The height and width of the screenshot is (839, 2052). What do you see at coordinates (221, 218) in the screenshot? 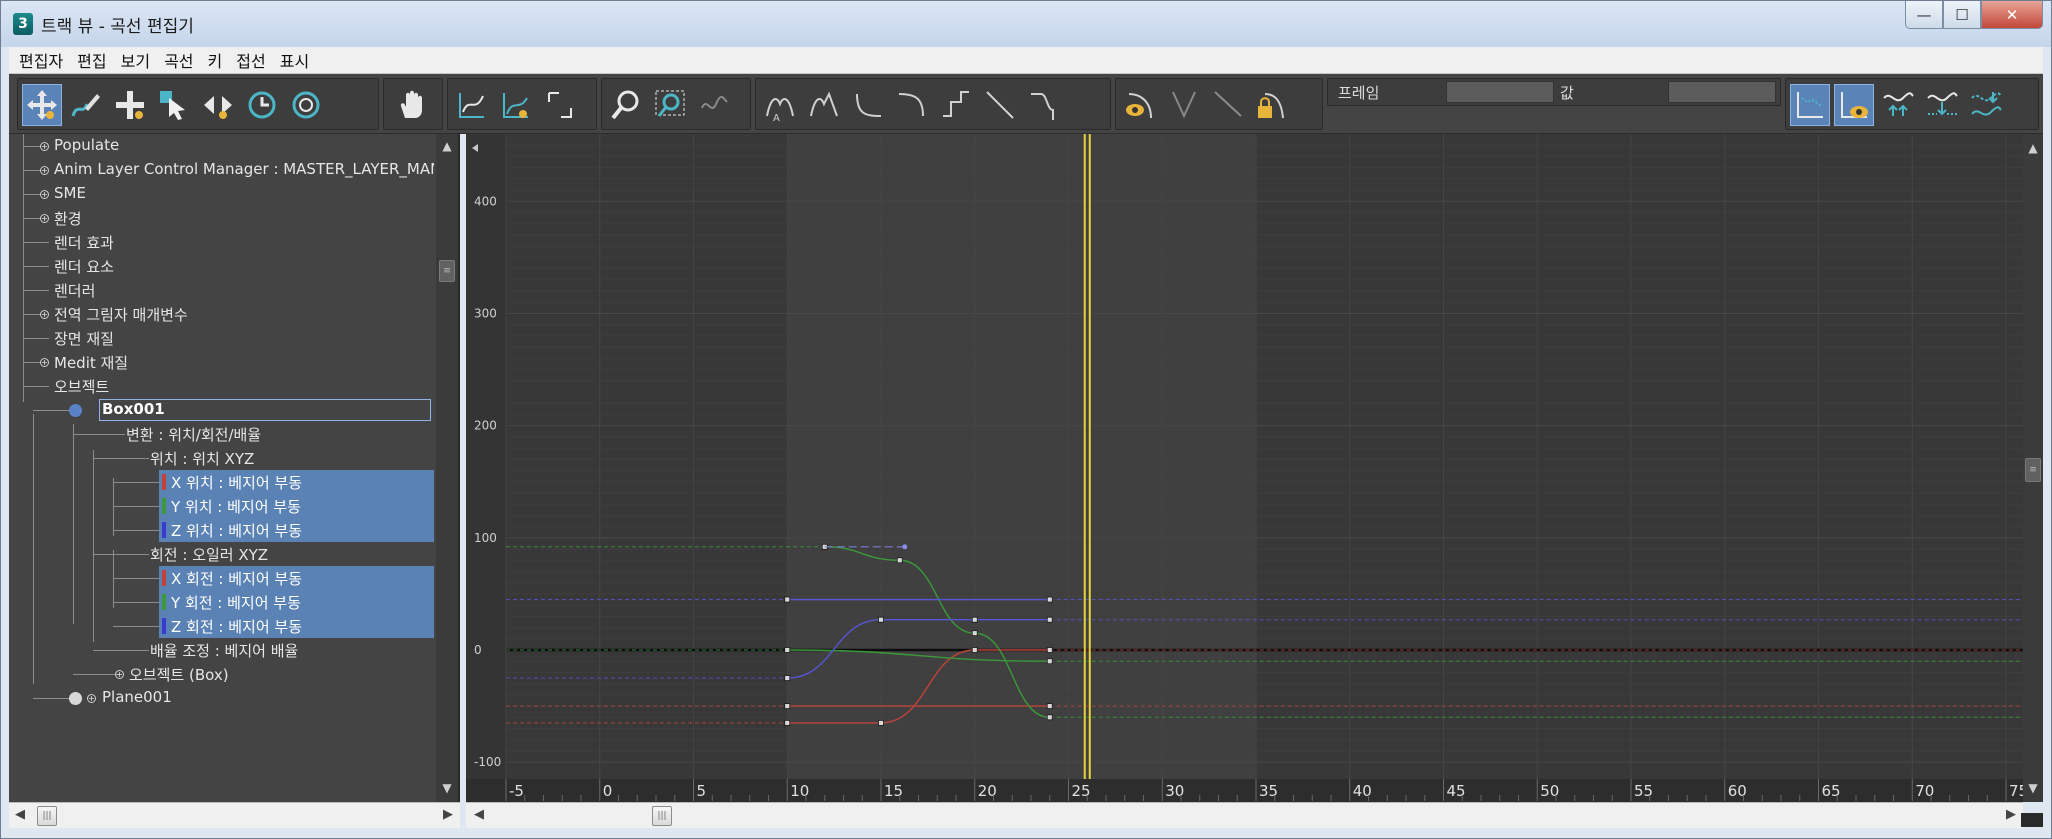
I see `tree-item-environment: + 환경` at bounding box center [221, 218].